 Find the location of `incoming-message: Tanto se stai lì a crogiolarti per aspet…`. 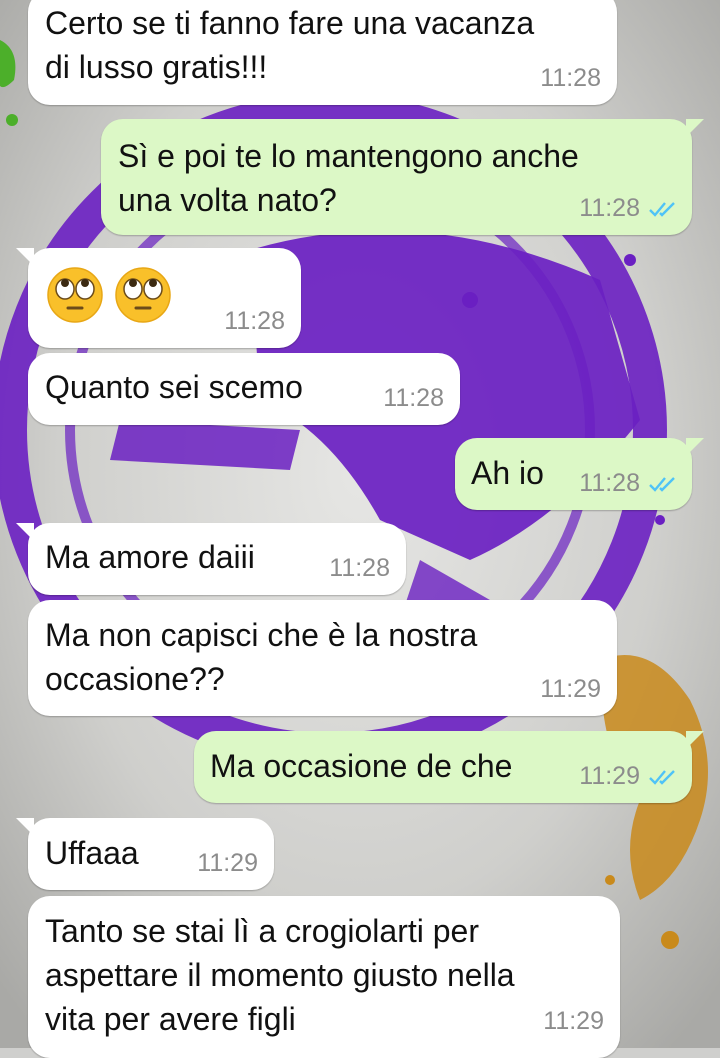

incoming-message: Tanto se stai lì a crogiolarti per aspet… is located at coordinates (324, 977).